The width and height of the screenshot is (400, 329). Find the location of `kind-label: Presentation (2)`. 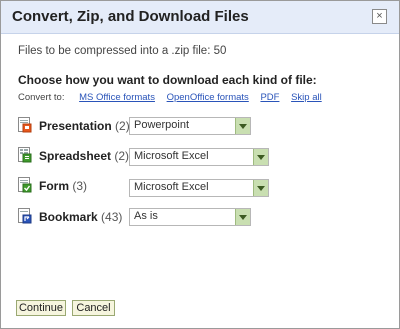

kind-label: Presentation (2) is located at coordinates (84, 126).